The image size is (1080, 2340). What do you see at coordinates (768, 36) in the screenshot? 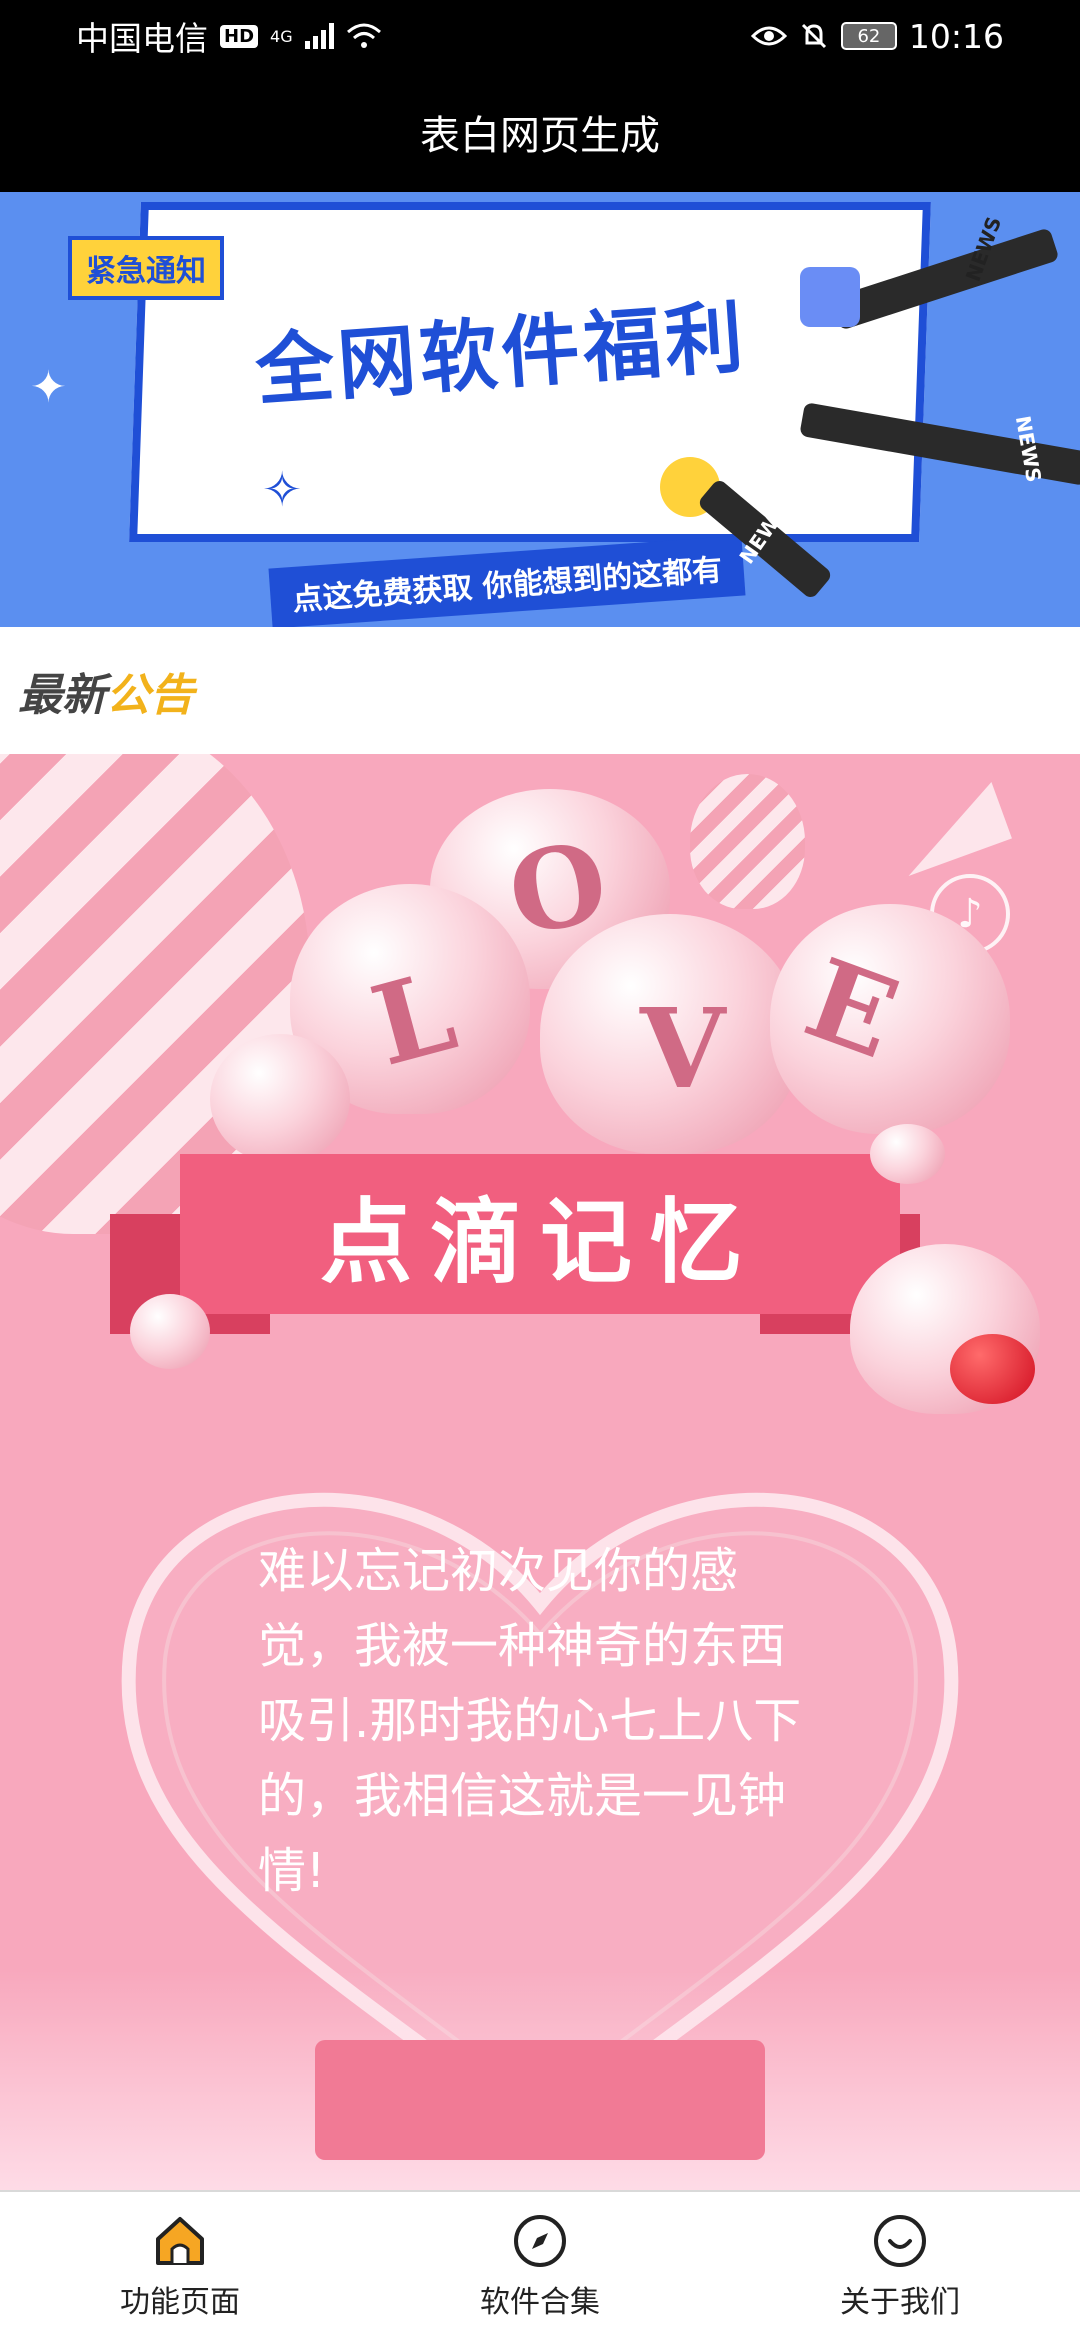
I see `eye-icon` at bounding box center [768, 36].